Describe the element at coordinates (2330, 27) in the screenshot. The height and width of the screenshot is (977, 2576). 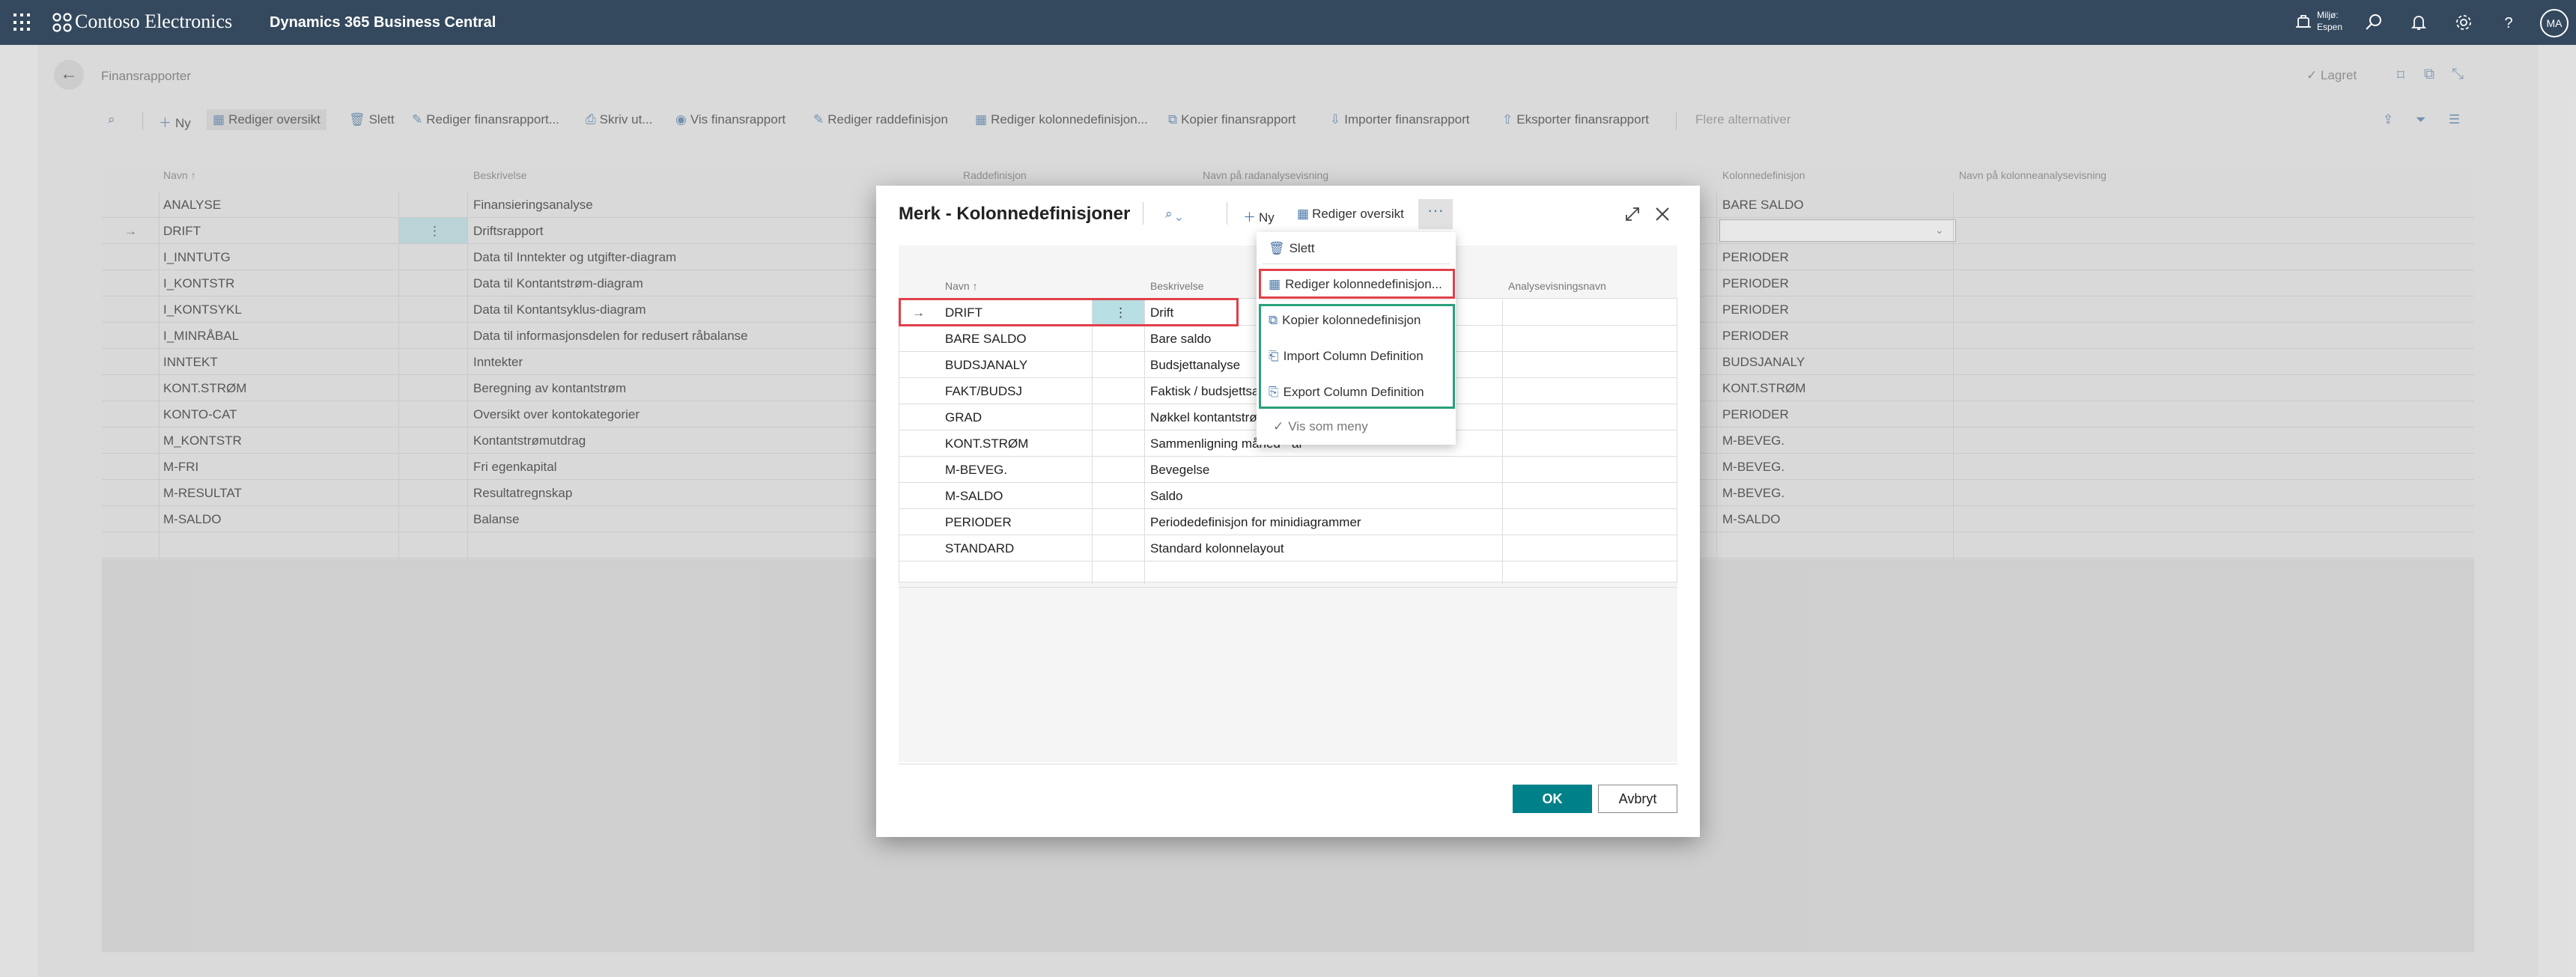
I see `environment-label-line2: Espen` at that location.